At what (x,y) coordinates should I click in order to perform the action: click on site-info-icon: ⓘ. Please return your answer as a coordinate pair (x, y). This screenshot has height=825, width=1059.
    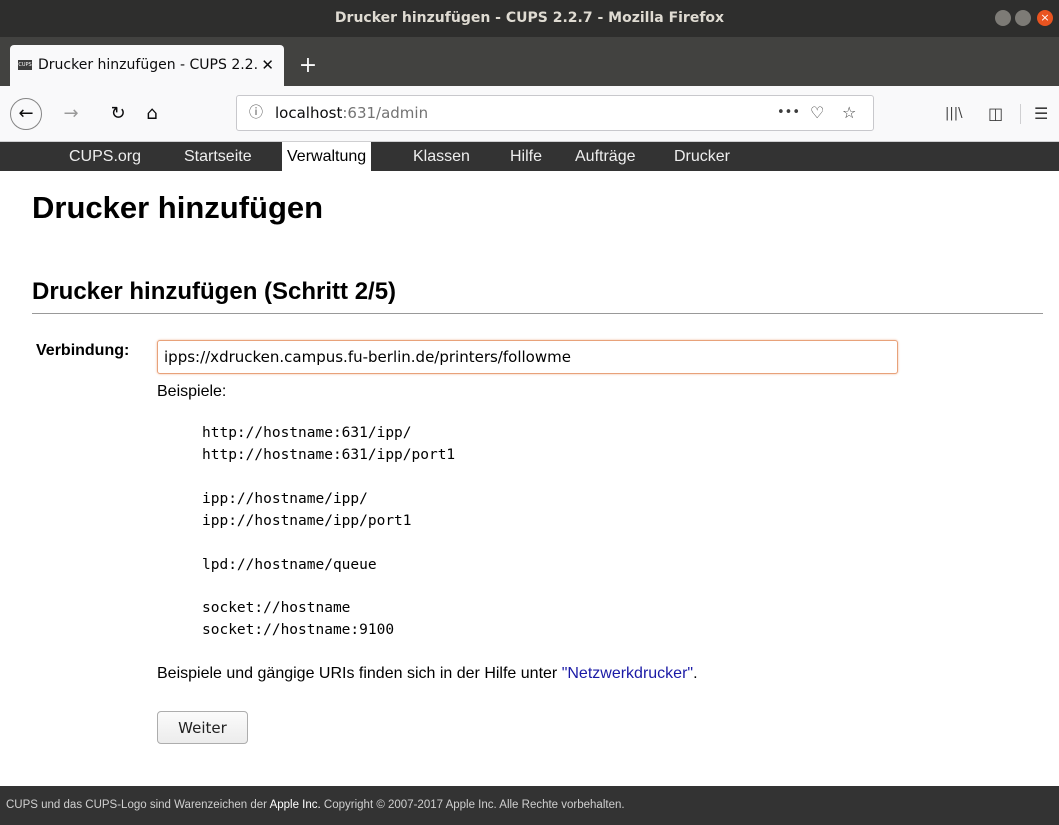
    Looking at the image, I should click on (256, 113).